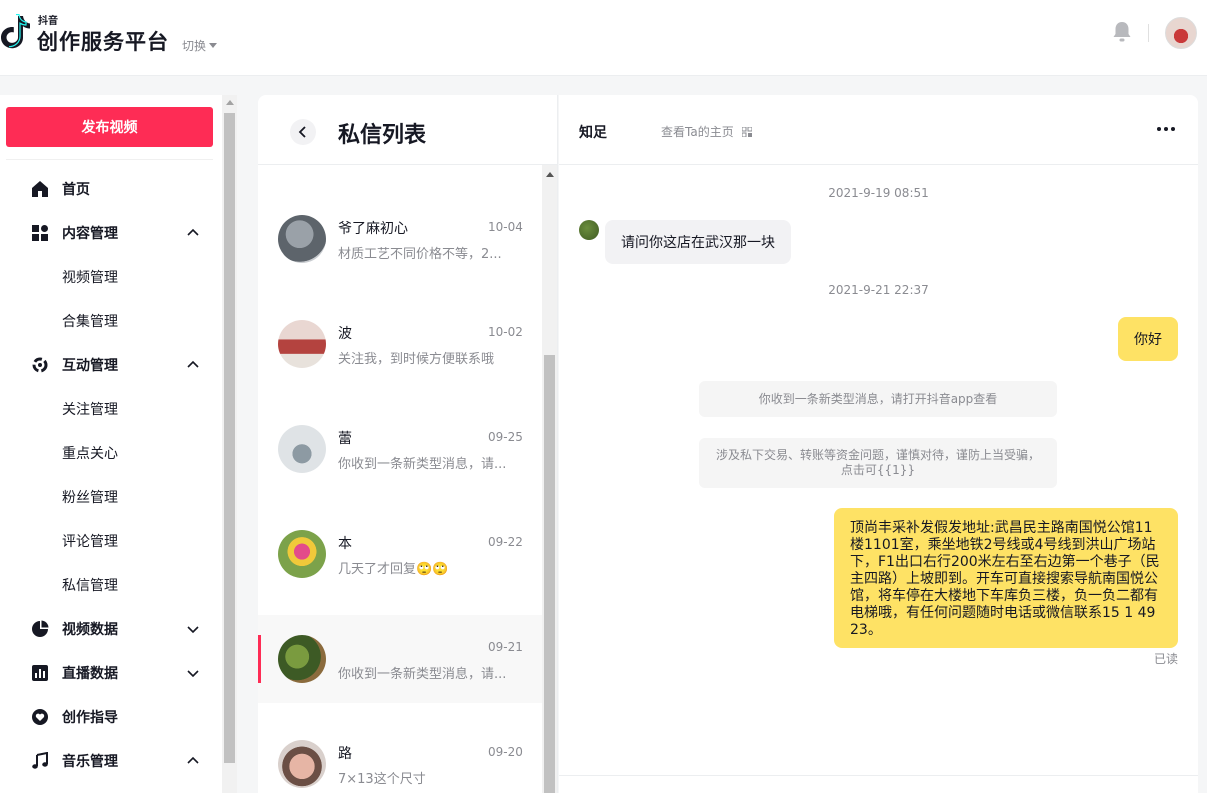 This screenshot has width=1207, height=793. I want to click on qr-code-icon, so click(746, 131).